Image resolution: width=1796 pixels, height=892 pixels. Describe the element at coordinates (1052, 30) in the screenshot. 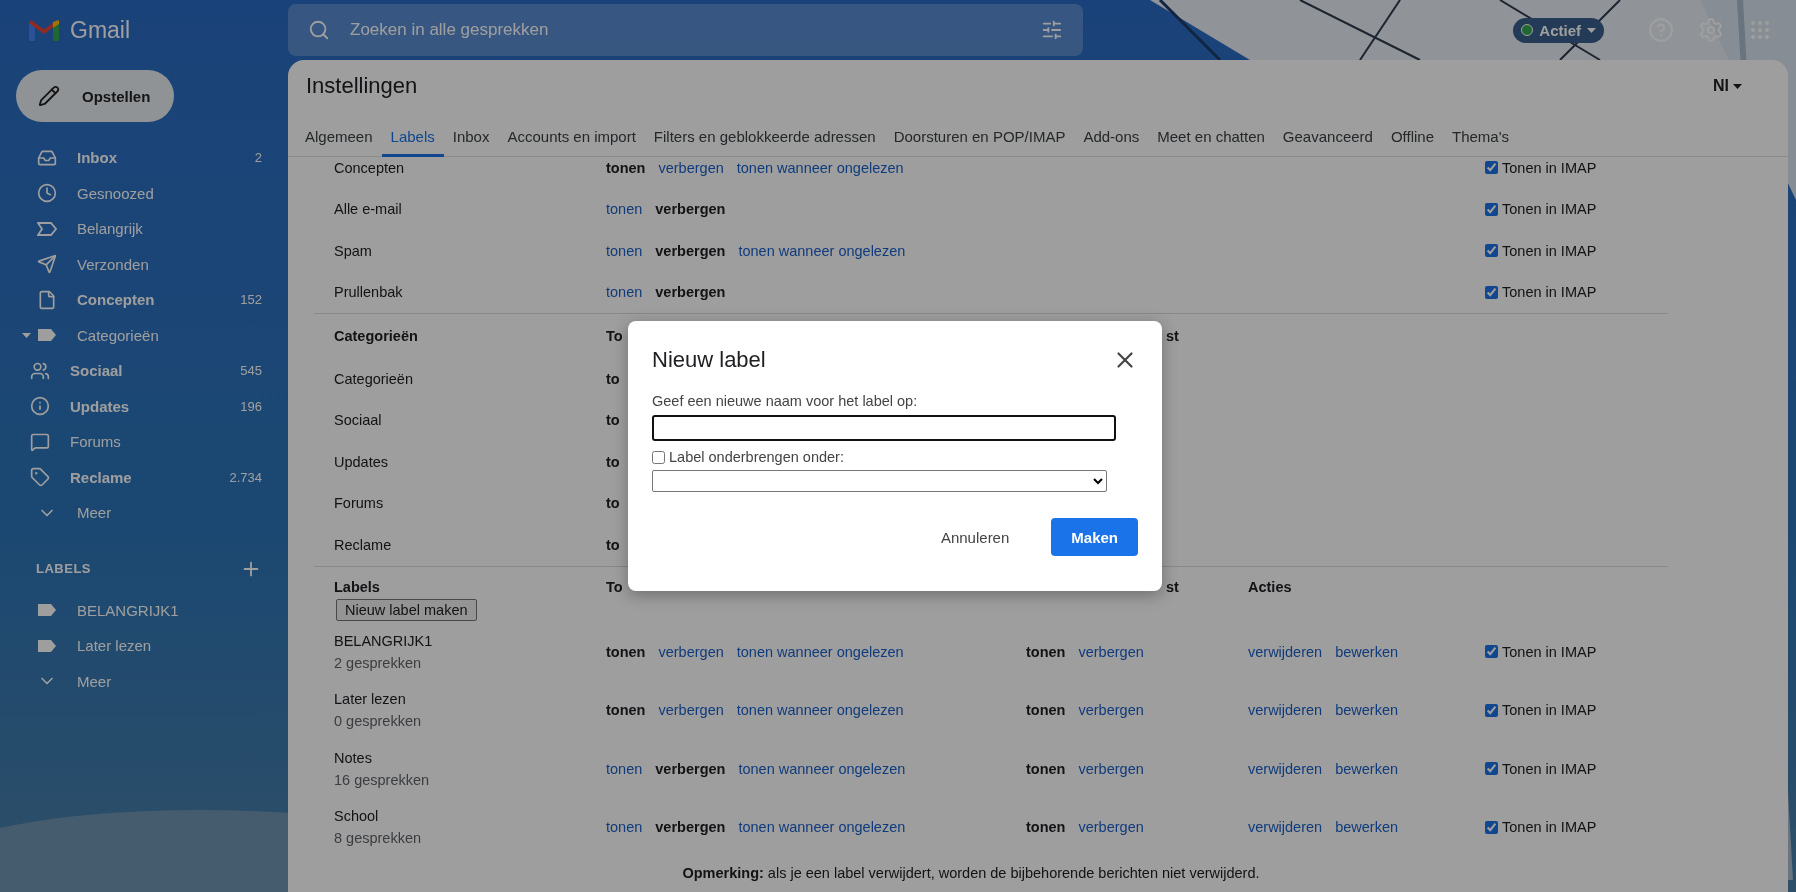

I see `filter-options-icon` at that location.